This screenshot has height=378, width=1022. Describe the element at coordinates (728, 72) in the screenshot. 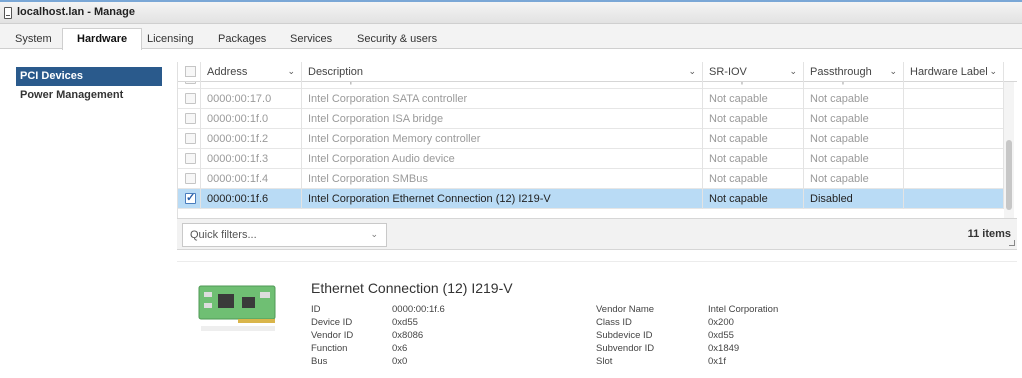

I see `column-header-label: SR-IOV` at that location.